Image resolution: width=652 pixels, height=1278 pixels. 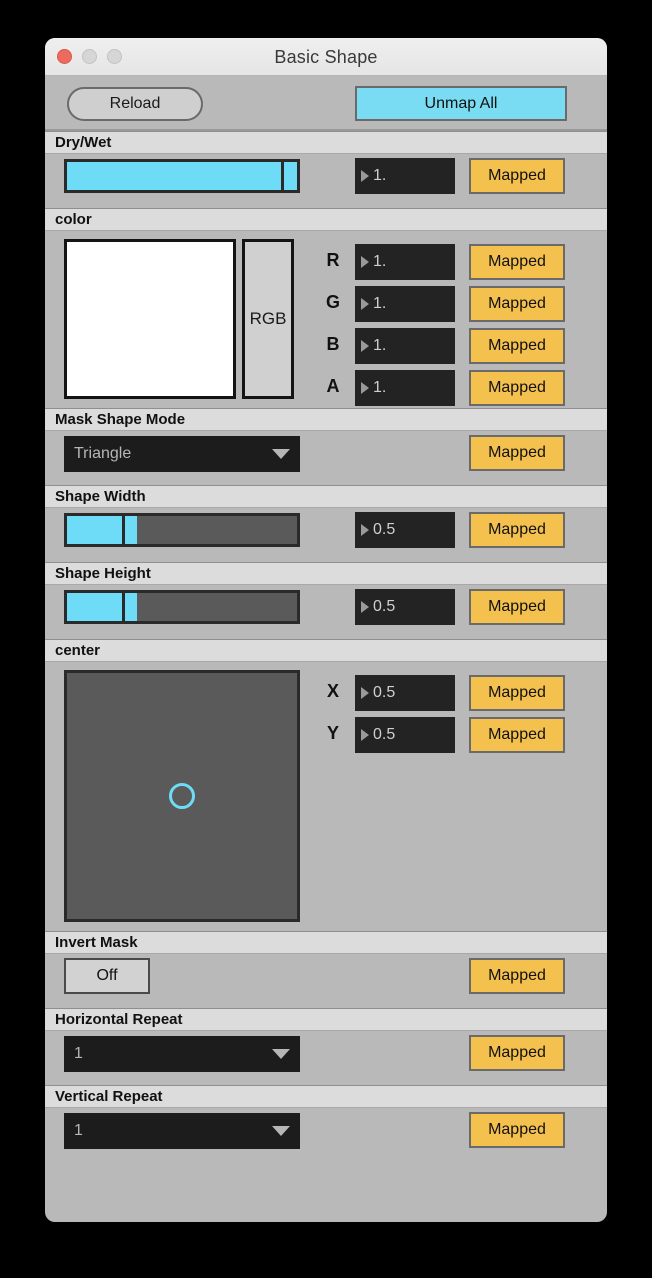 I want to click on shape-width-value: 0.5, so click(x=384, y=529).